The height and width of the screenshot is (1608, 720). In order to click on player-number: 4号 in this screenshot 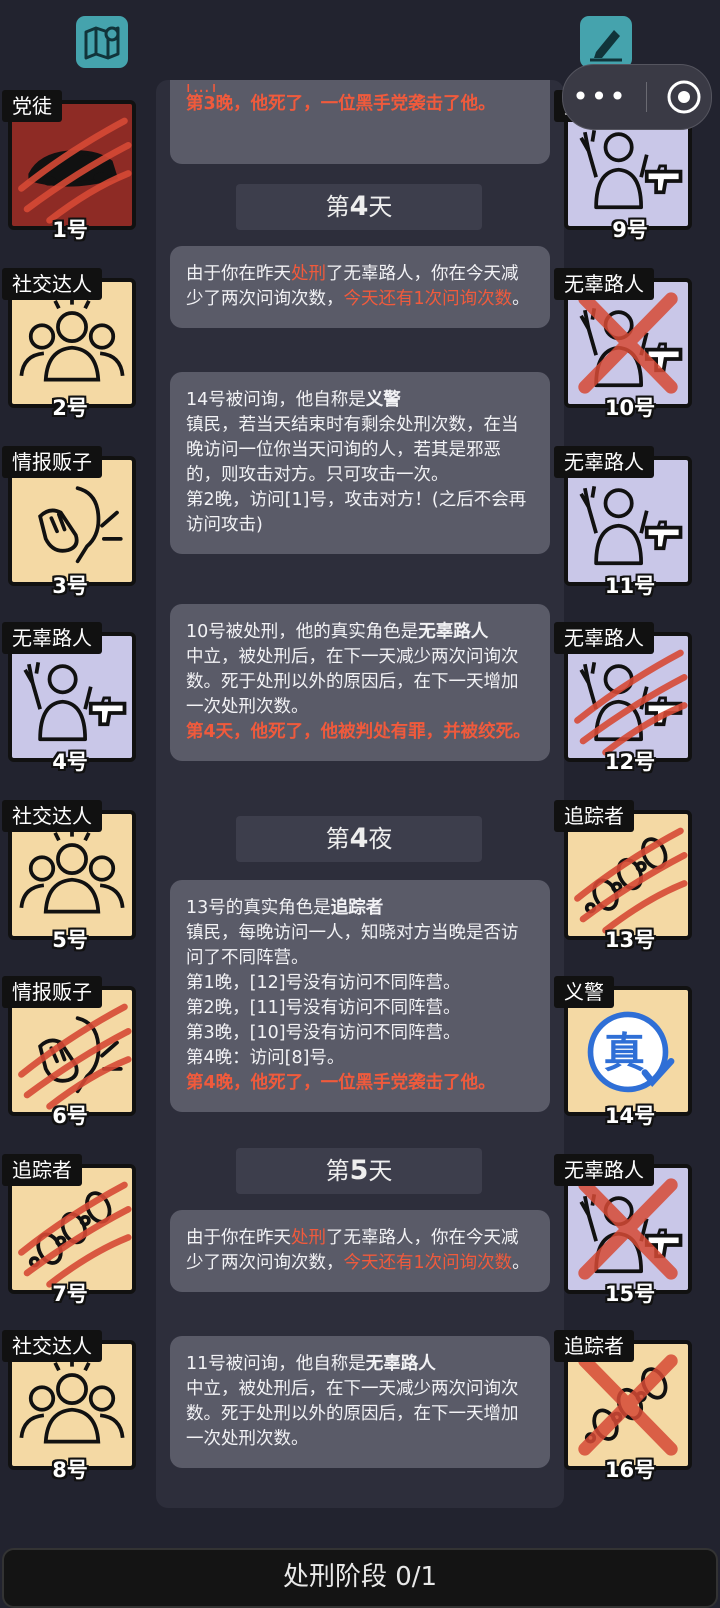, I will do `click(70, 762)`.